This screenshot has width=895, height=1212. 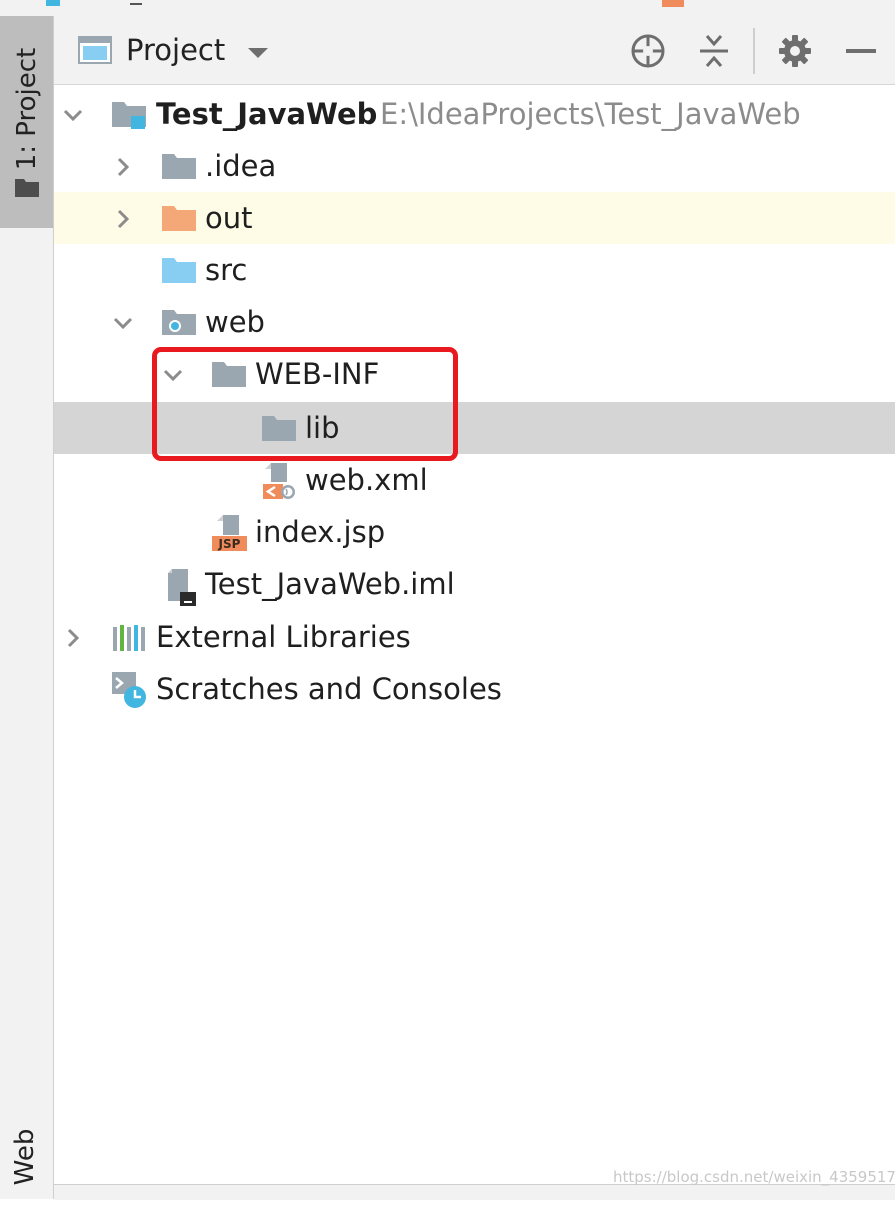 I want to click on collapse-all-icon, so click(x=714, y=51).